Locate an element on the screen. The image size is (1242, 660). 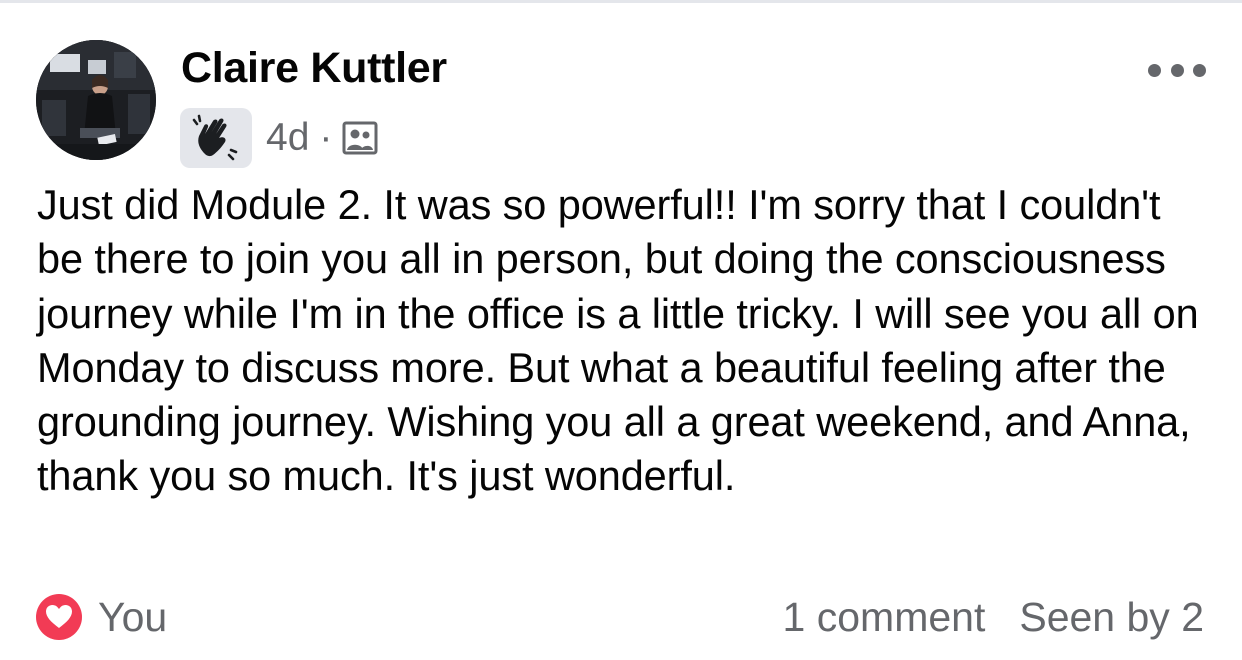
avatar is located at coordinates (96, 100).